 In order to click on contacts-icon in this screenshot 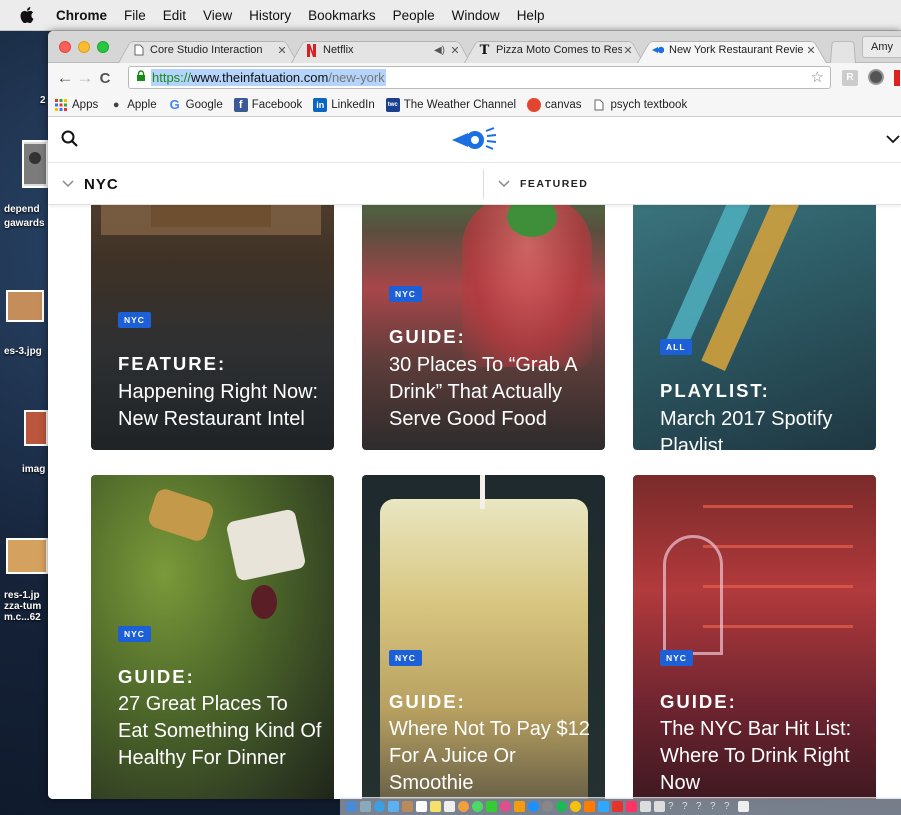, I will do `click(407, 806)`.